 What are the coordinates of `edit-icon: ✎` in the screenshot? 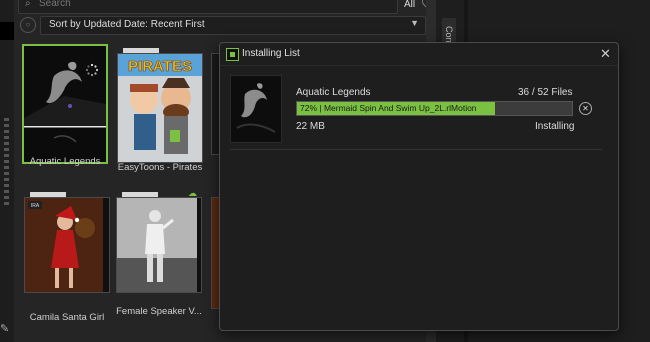 It's located at (4, 328).